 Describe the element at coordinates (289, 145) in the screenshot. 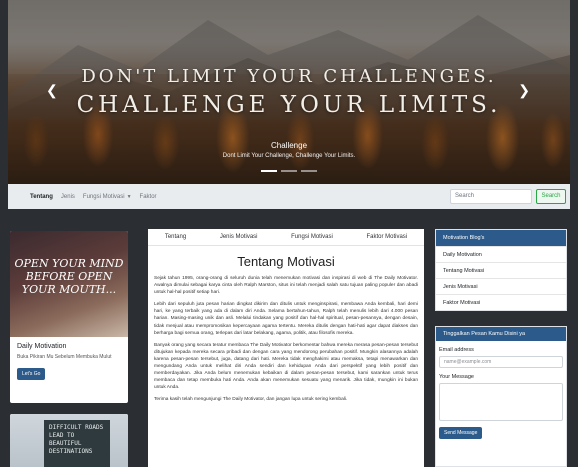

I see `carousel-caption-title: Challenge` at that location.